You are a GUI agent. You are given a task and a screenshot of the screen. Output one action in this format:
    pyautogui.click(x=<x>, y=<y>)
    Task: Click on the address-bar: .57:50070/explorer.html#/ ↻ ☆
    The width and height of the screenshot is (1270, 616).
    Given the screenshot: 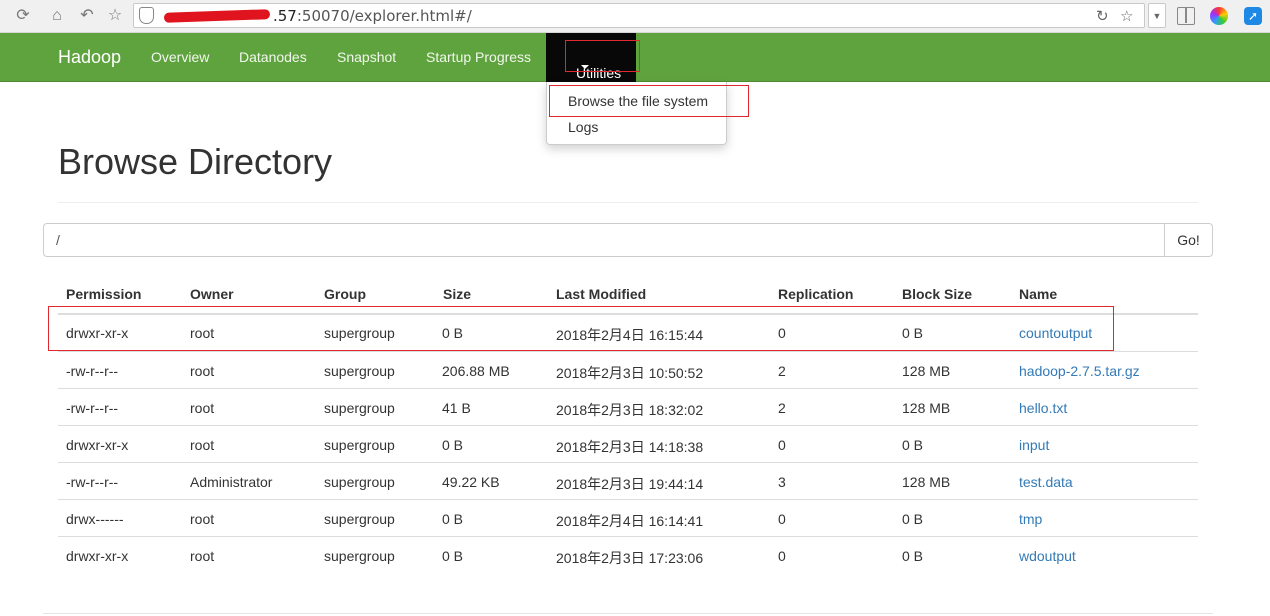 What is the action you would take?
    pyautogui.click(x=639, y=15)
    